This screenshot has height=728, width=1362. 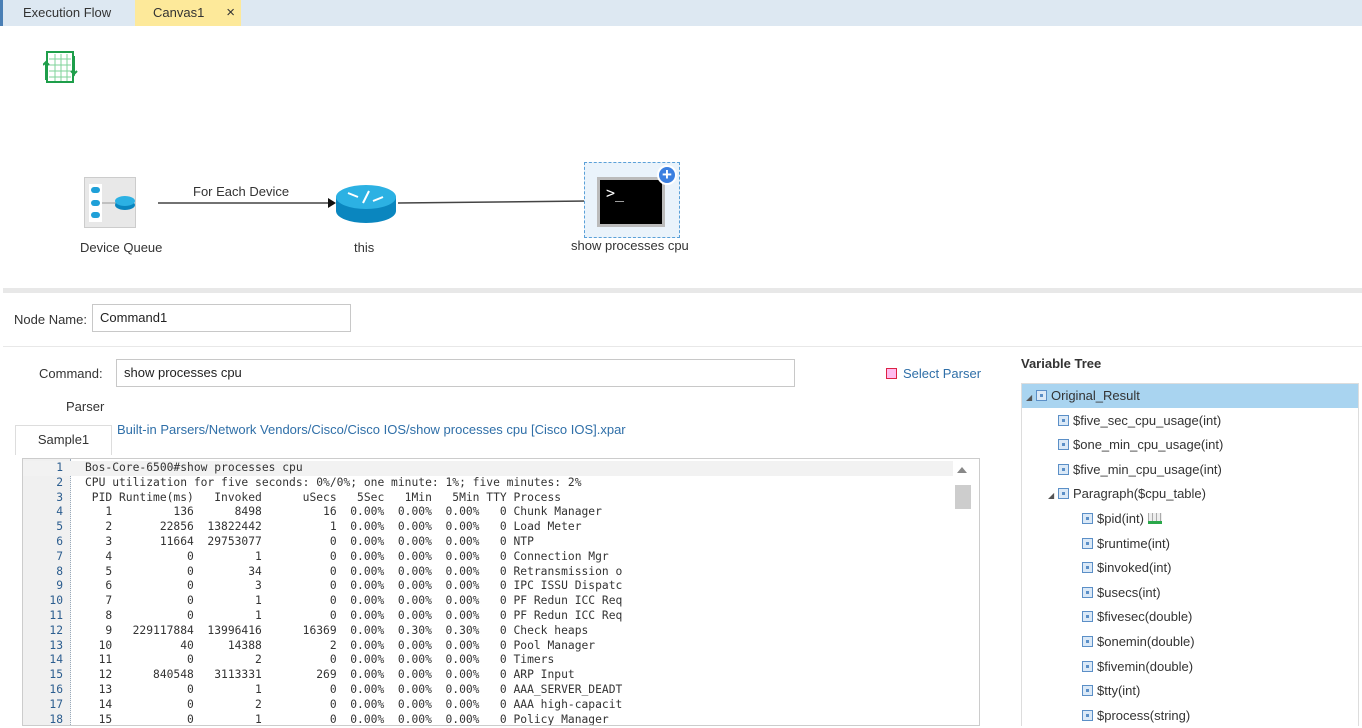 What do you see at coordinates (962, 470) in the screenshot?
I see `scroll-up-icon` at bounding box center [962, 470].